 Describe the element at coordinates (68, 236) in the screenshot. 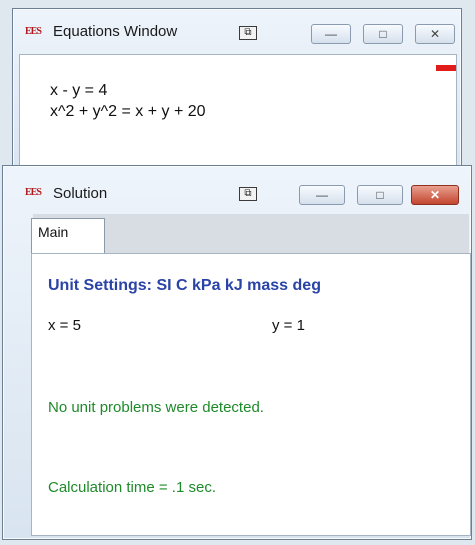

I see `tab-main: Main` at that location.